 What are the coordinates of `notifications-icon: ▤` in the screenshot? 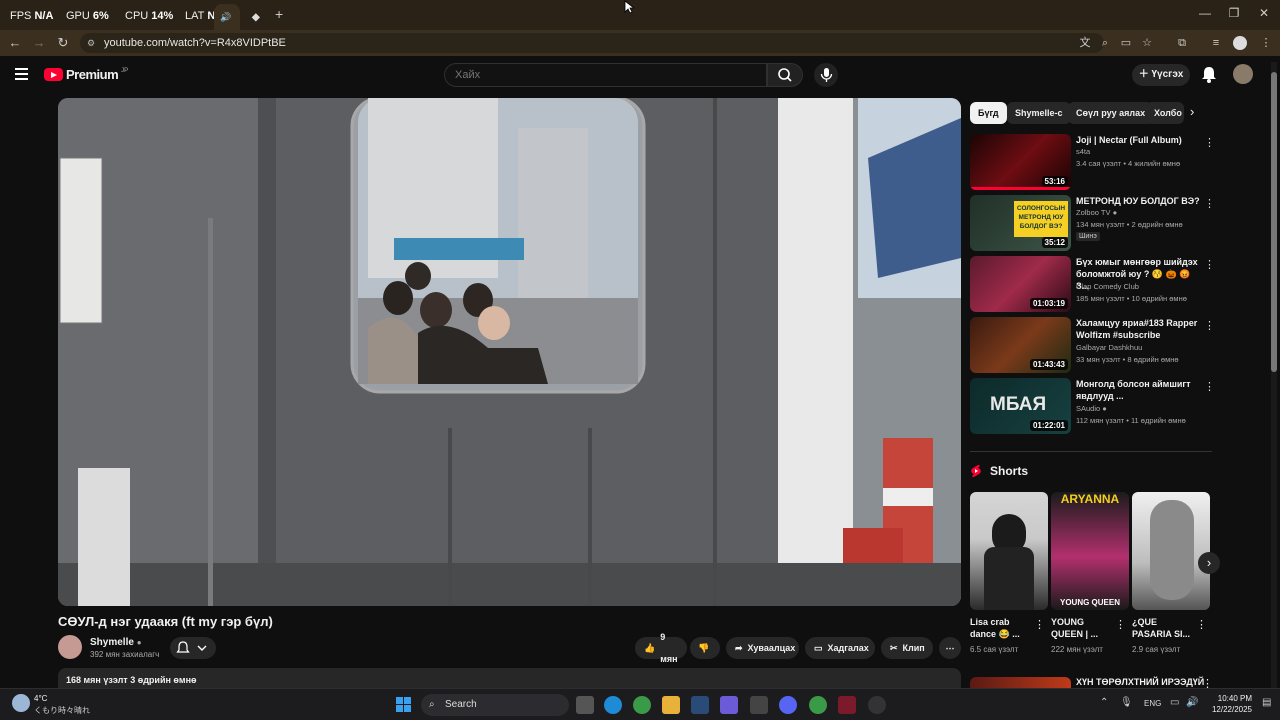 It's located at (1266, 702).